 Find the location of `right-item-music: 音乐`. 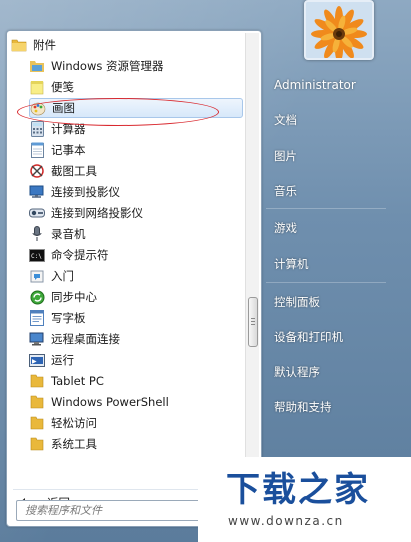

right-item-music: 音乐 is located at coordinates (285, 191).